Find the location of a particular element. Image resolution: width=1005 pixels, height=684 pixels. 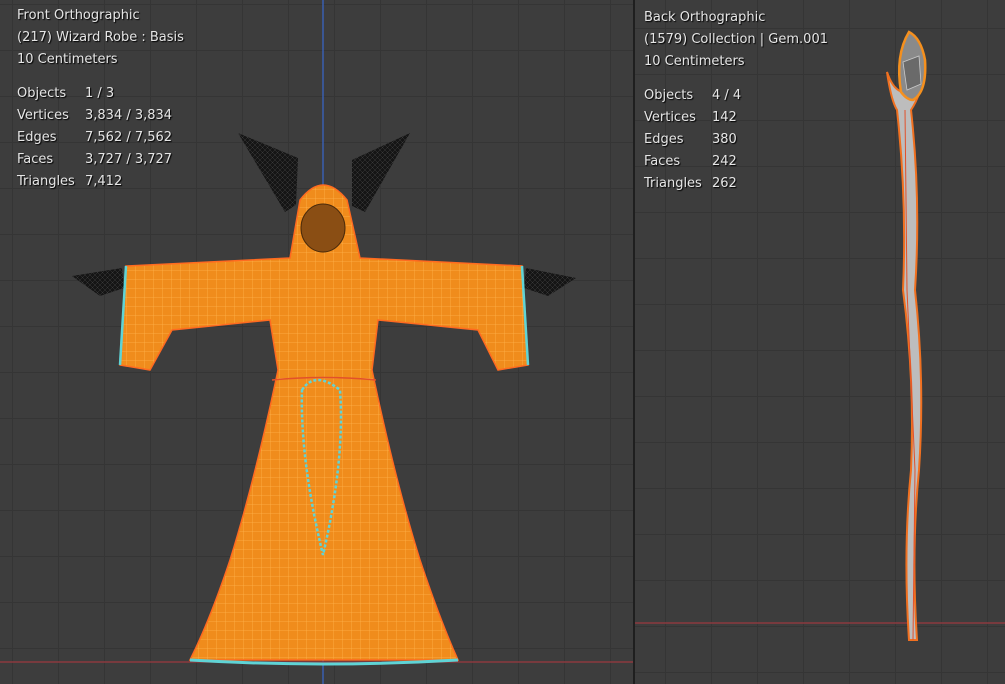

stat-value: 142 is located at coordinates (724, 117).